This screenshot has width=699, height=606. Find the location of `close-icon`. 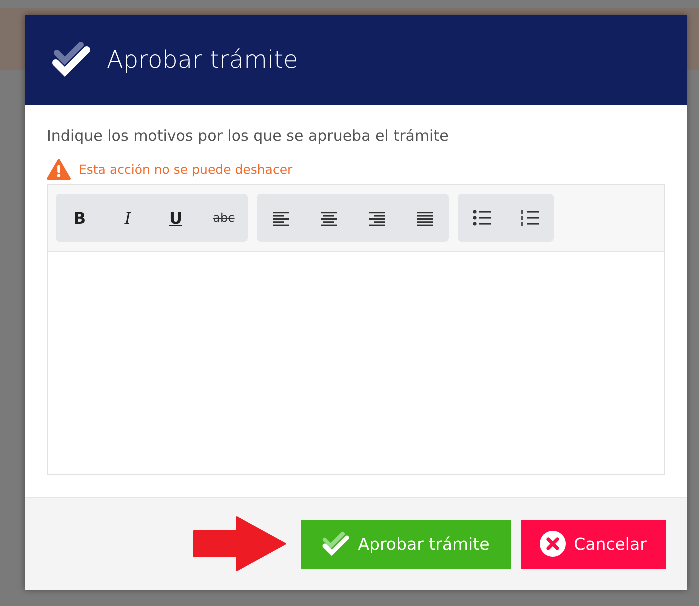

close-icon is located at coordinates (553, 544).